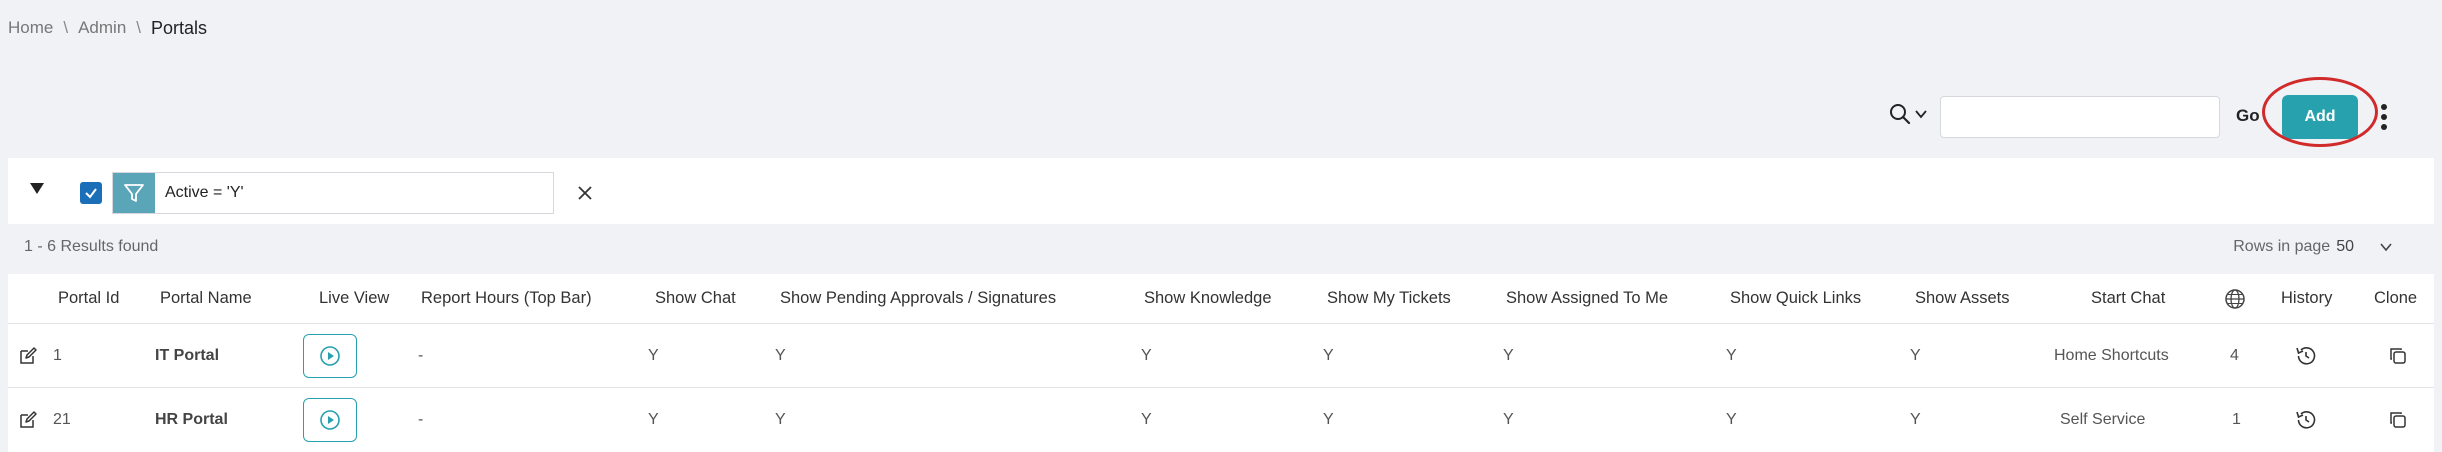 Image resolution: width=2442 pixels, height=452 pixels. Describe the element at coordinates (2320, 117) in the screenshot. I see `add-button: Add` at that location.